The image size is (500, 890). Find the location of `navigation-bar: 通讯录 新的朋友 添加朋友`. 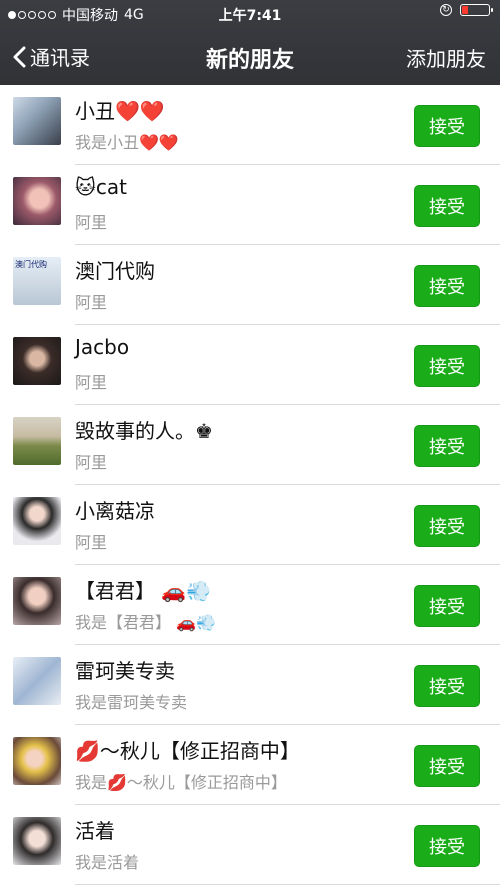

navigation-bar: 通讯录 新的朋友 添加朋友 is located at coordinates (250, 56).